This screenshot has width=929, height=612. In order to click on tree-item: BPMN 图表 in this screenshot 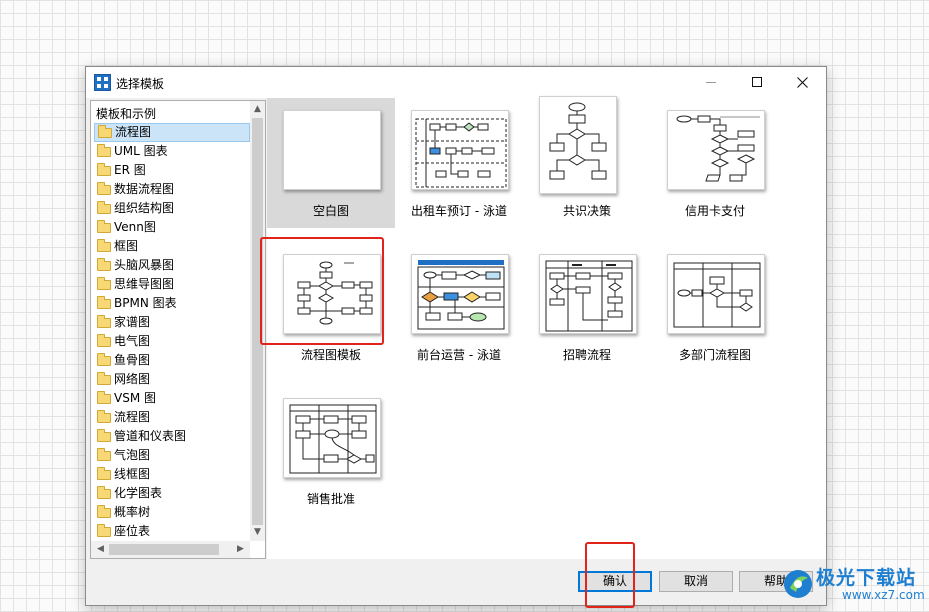, I will do `click(172, 303)`.